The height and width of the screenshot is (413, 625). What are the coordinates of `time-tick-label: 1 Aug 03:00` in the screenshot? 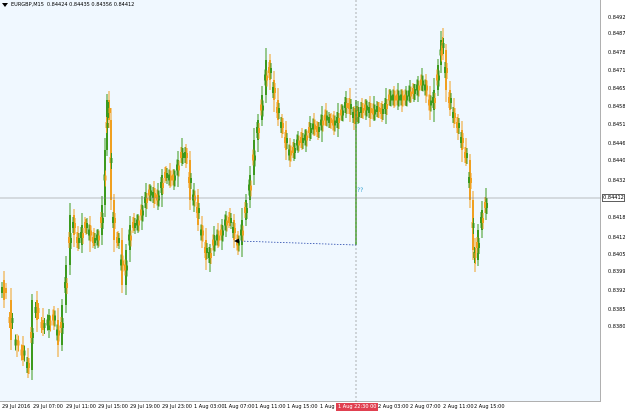 It's located at (209, 407).